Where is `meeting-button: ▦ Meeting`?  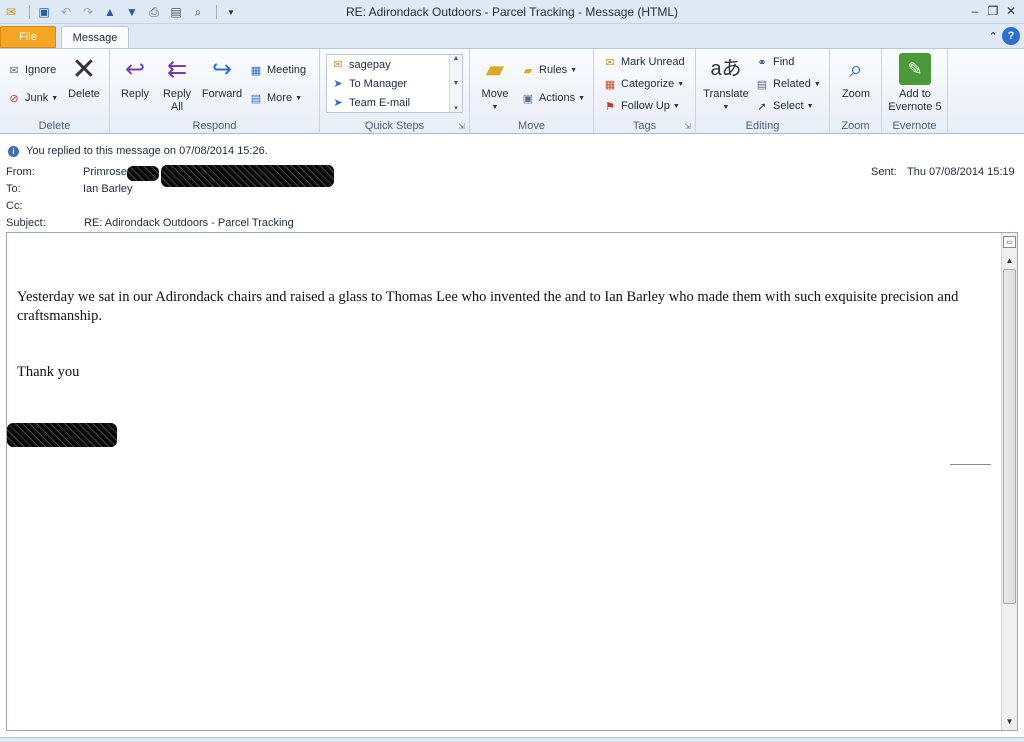
meeting-button: ▦ Meeting is located at coordinates (277, 70).